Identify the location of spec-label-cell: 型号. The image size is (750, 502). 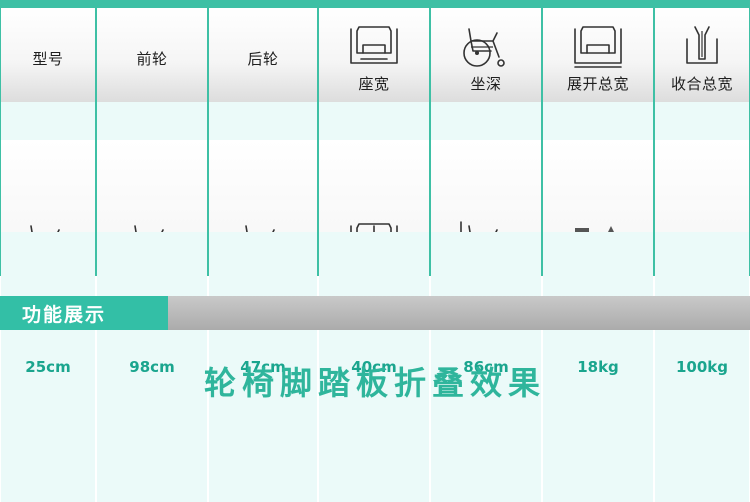
(48, 58).